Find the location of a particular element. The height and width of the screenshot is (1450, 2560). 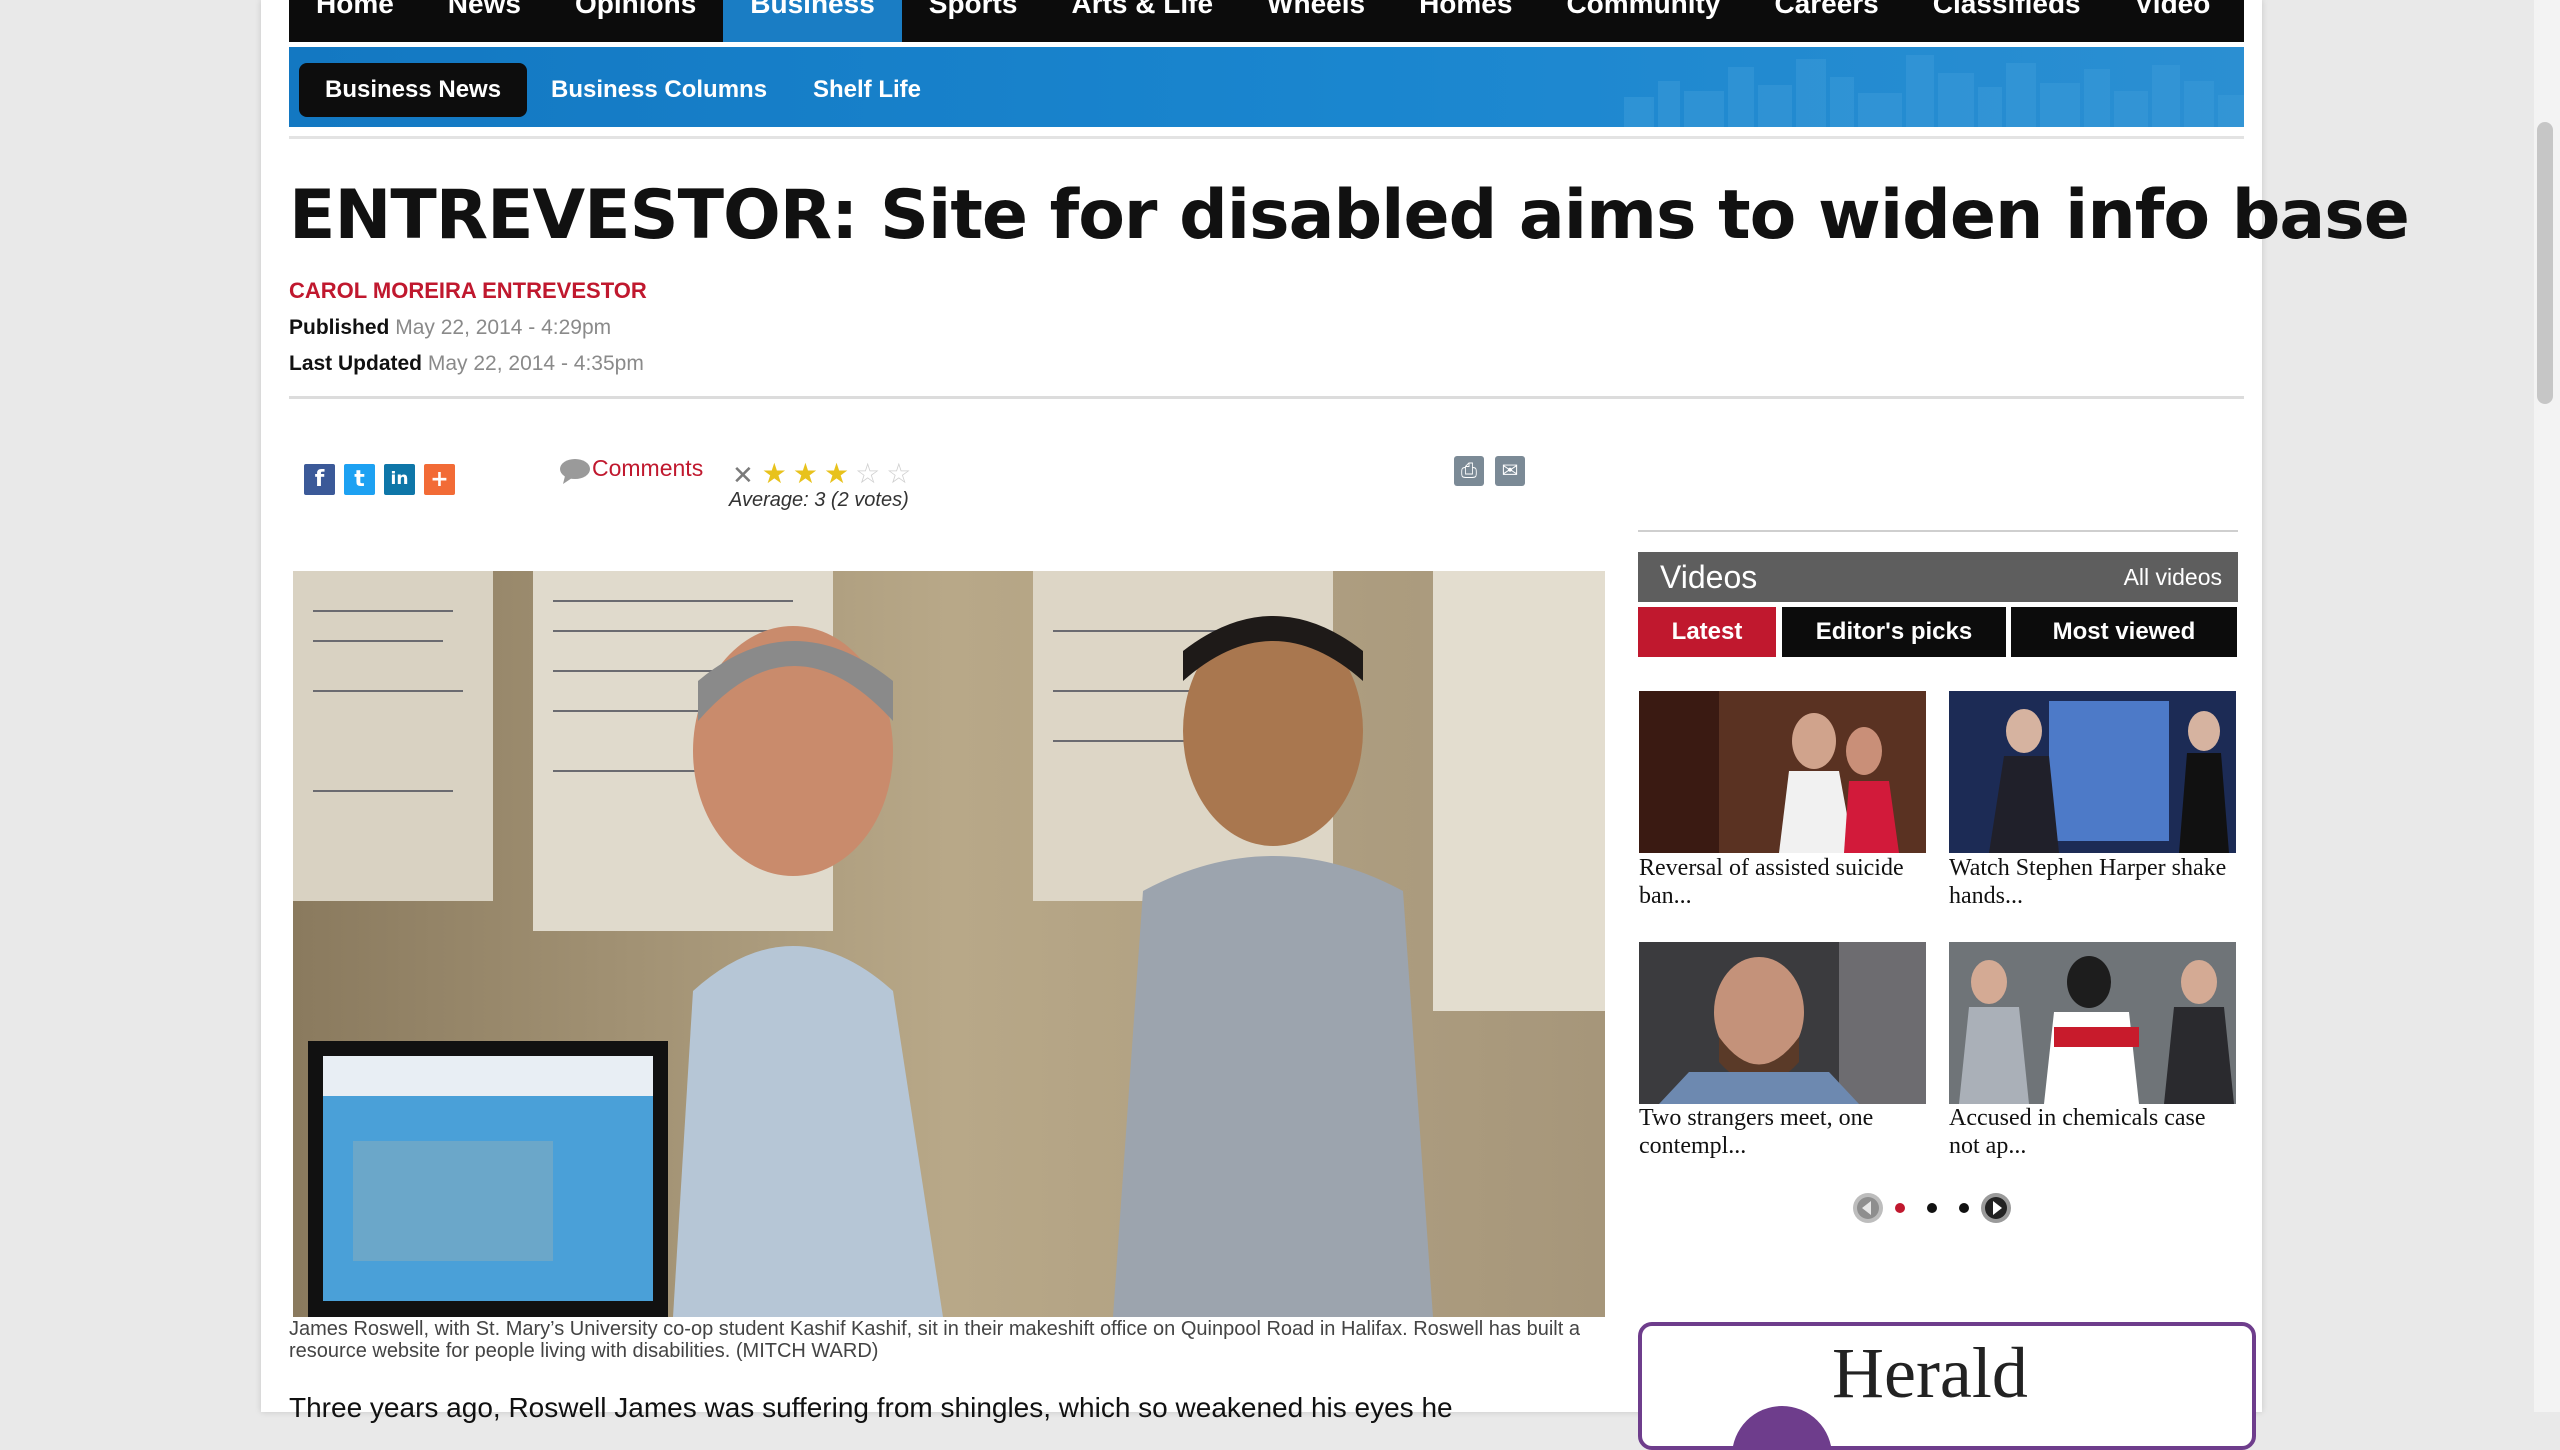

ad-text: Herald is located at coordinates (1930, 1373).